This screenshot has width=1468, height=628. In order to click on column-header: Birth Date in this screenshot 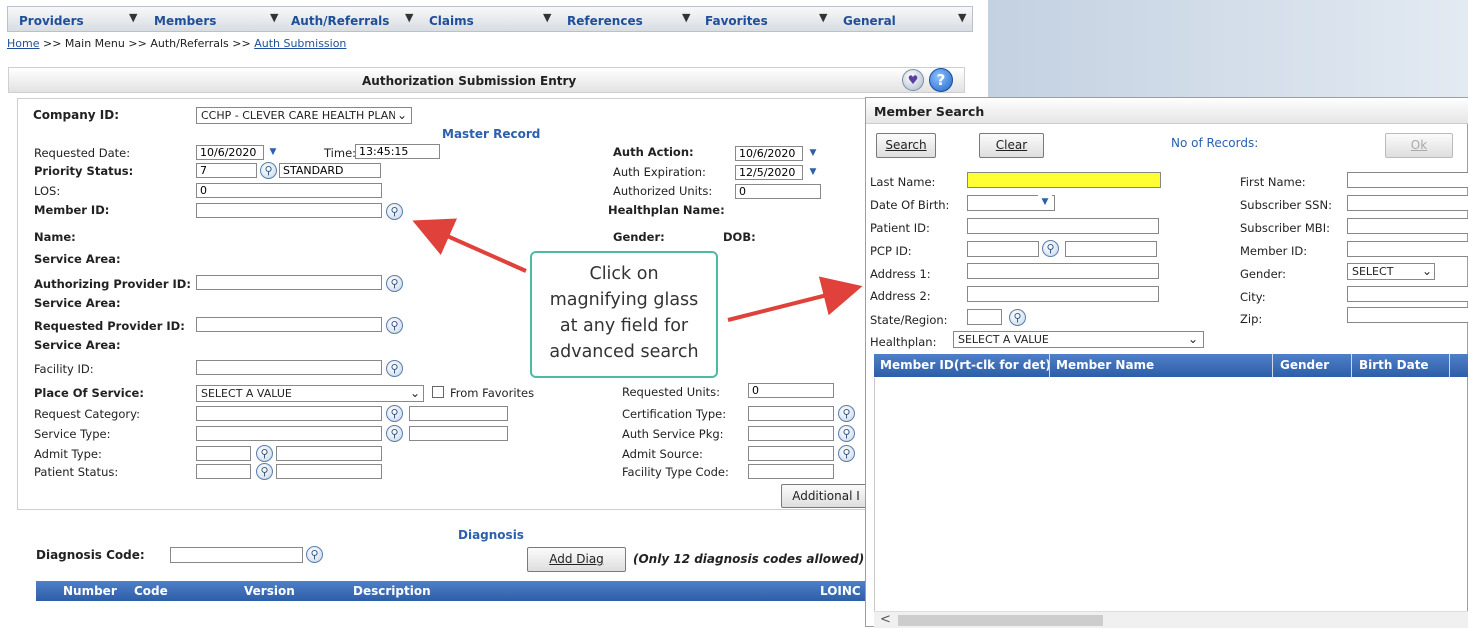, I will do `click(1394, 365)`.